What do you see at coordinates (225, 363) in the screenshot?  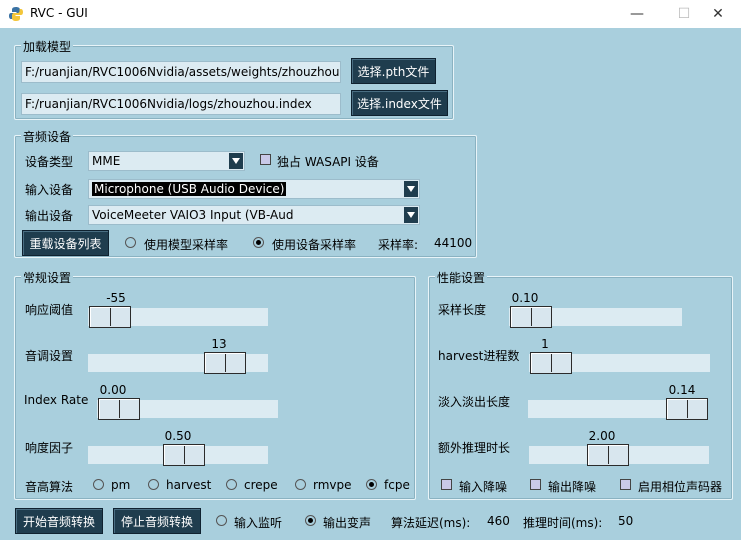 I see `pitch-slider-handle` at bounding box center [225, 363].